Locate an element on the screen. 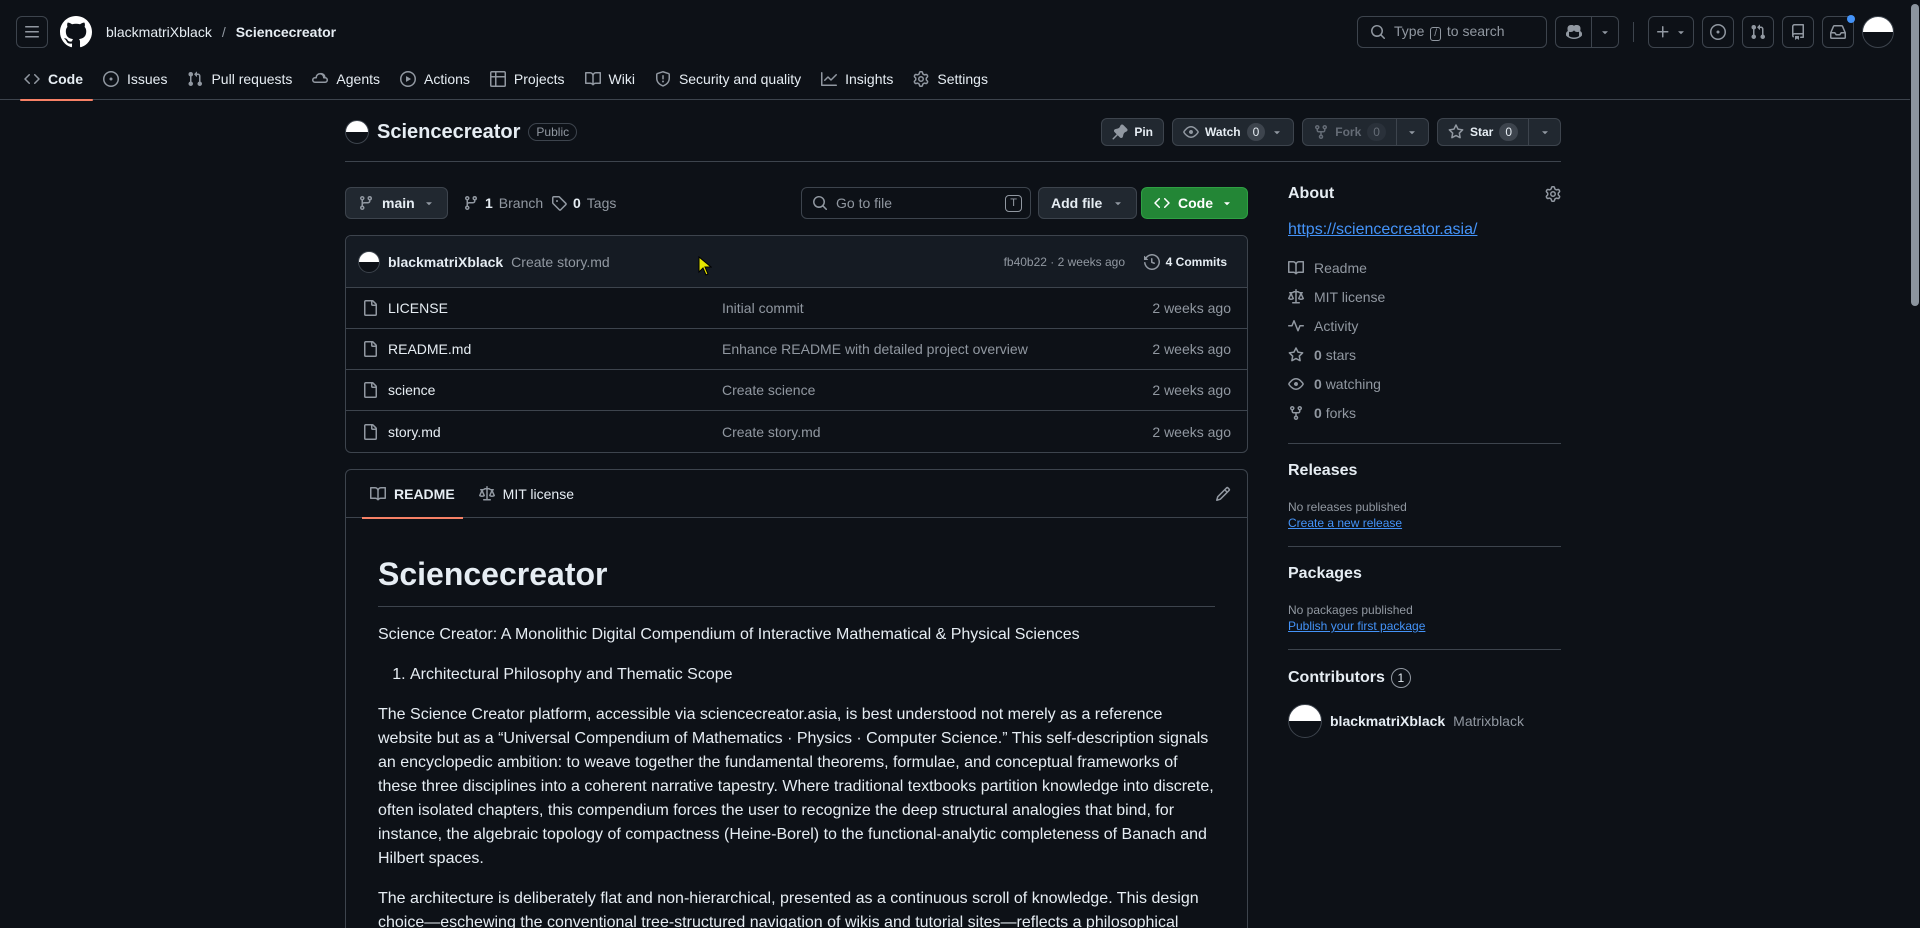 The image size is (1920, 928). about-readme: Readme is located at coordinates (1424, 267).